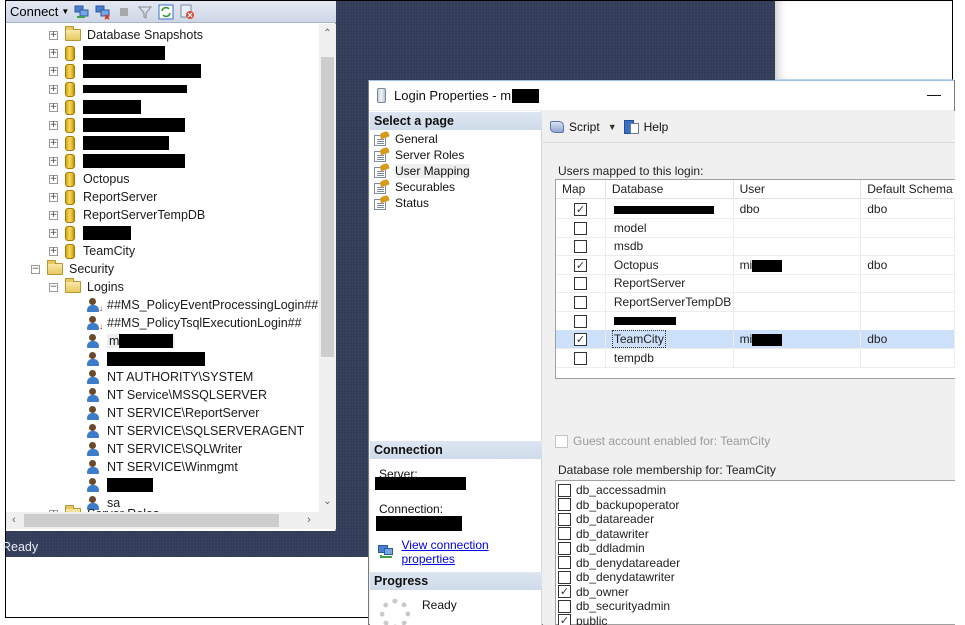 The width and height of the screenshot is (965, 625). I want to click on mapping-row: model, so click(755, 228).